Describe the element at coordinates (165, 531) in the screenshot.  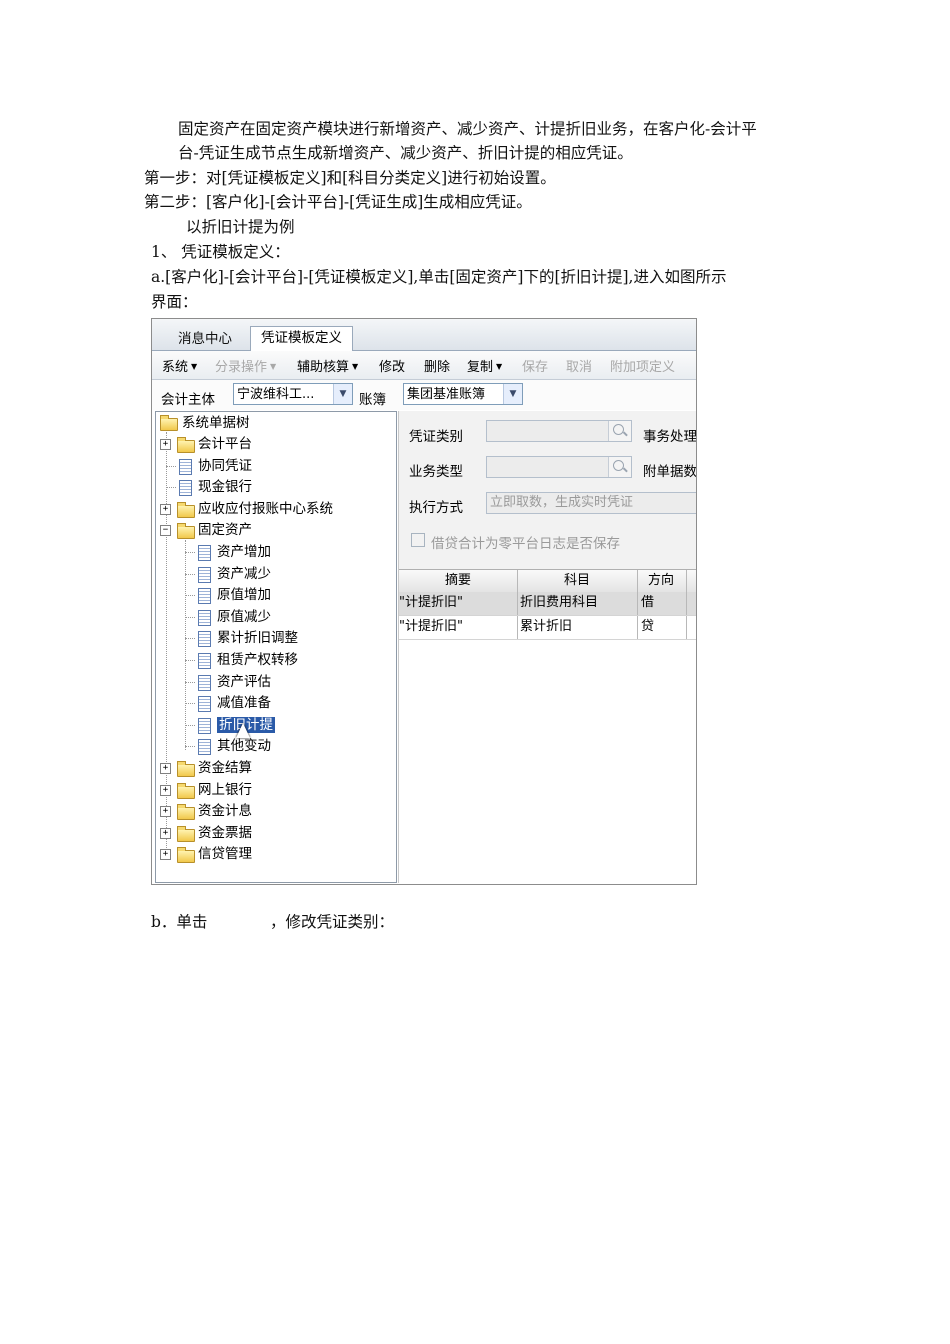
I see `collapse-icon: −` at that location.